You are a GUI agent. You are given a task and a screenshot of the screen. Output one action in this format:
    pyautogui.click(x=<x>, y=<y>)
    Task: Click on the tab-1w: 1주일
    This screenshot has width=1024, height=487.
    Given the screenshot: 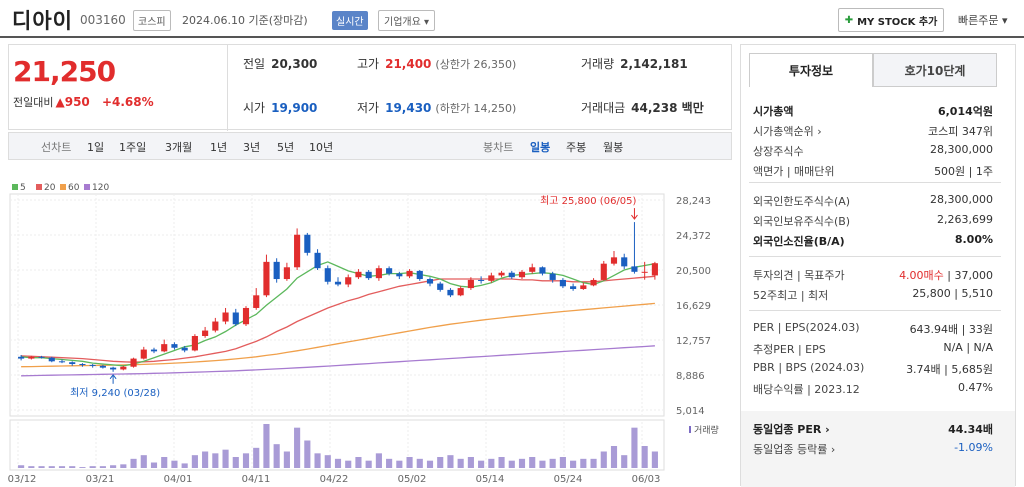 What is the action you would take?
    pyautogui.click(x=132, y=147)
    